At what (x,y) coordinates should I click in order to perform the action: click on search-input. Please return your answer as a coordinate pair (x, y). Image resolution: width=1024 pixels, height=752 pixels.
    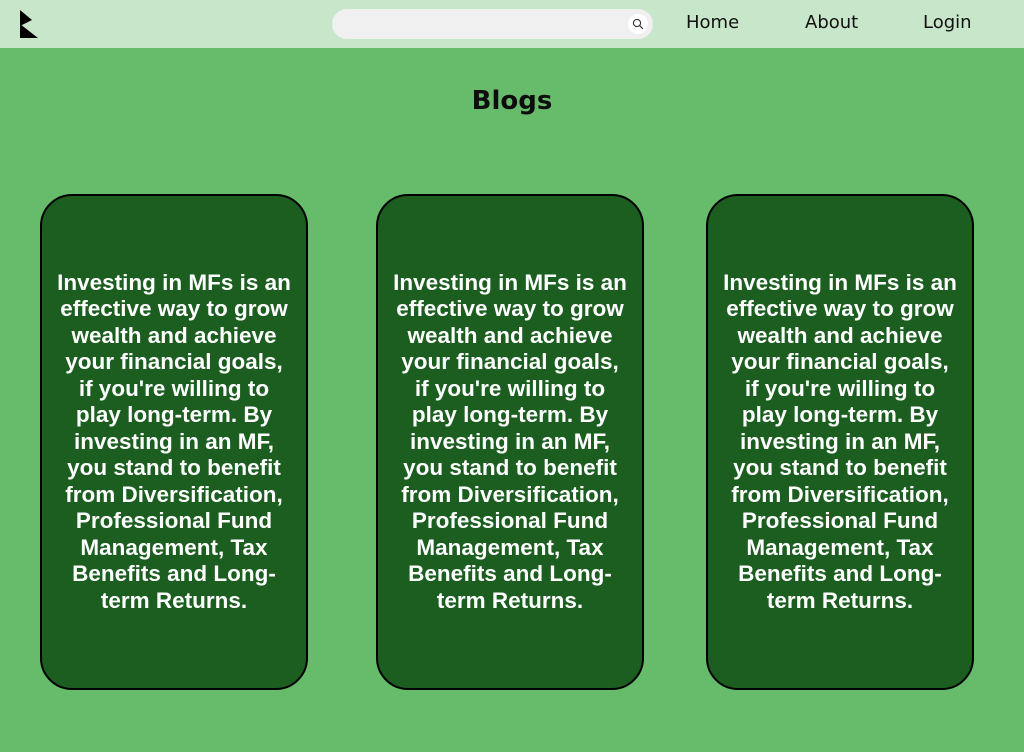
    Looking at the image, I should click on (483, 25).